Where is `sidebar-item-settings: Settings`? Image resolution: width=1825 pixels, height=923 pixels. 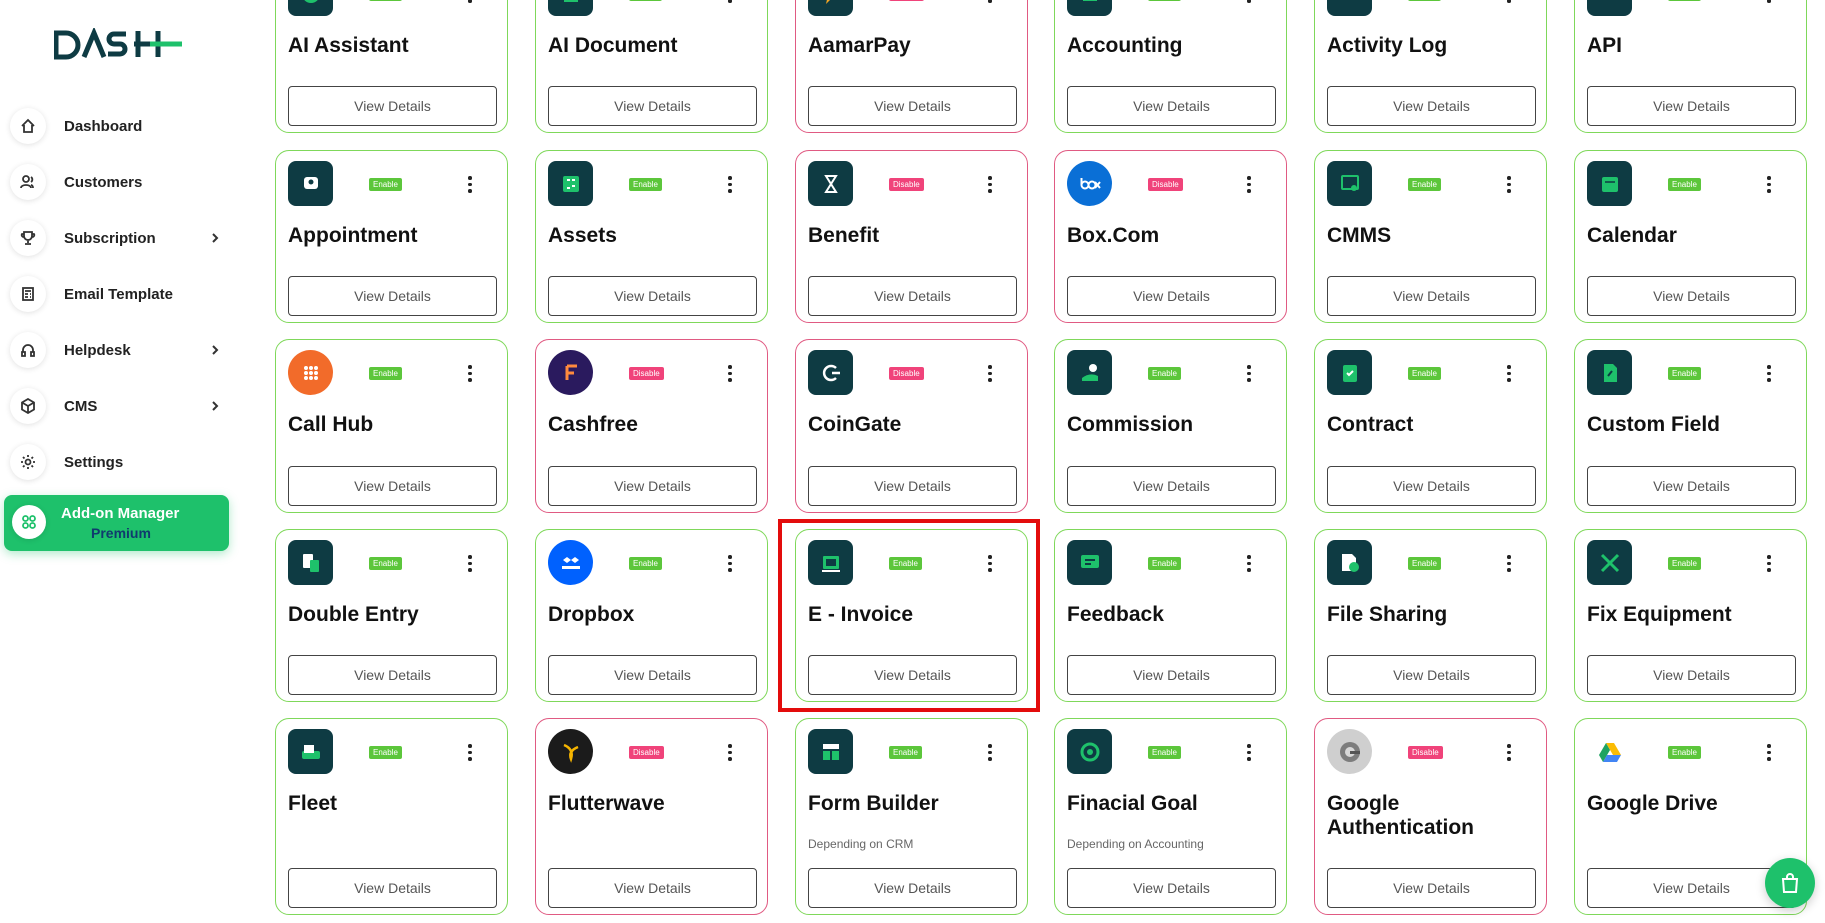 sidebar-item-settings: Settings is located at coordinates (120, 462).